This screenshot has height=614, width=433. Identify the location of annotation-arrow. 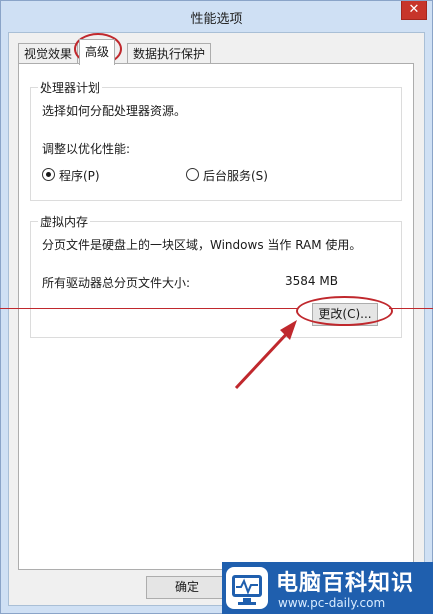
(265, 355).